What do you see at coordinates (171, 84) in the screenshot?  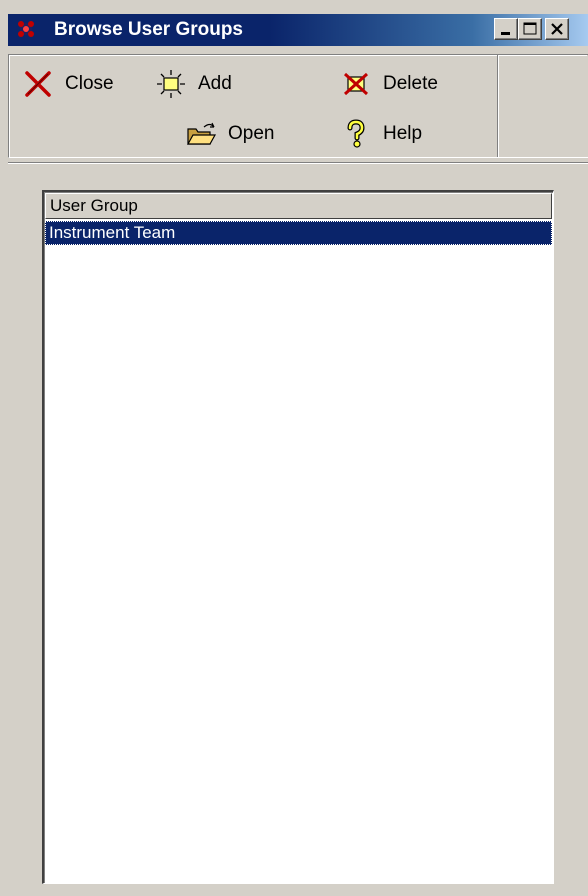 I see `add-sparkle-icon` at bounding box center [171, 84].